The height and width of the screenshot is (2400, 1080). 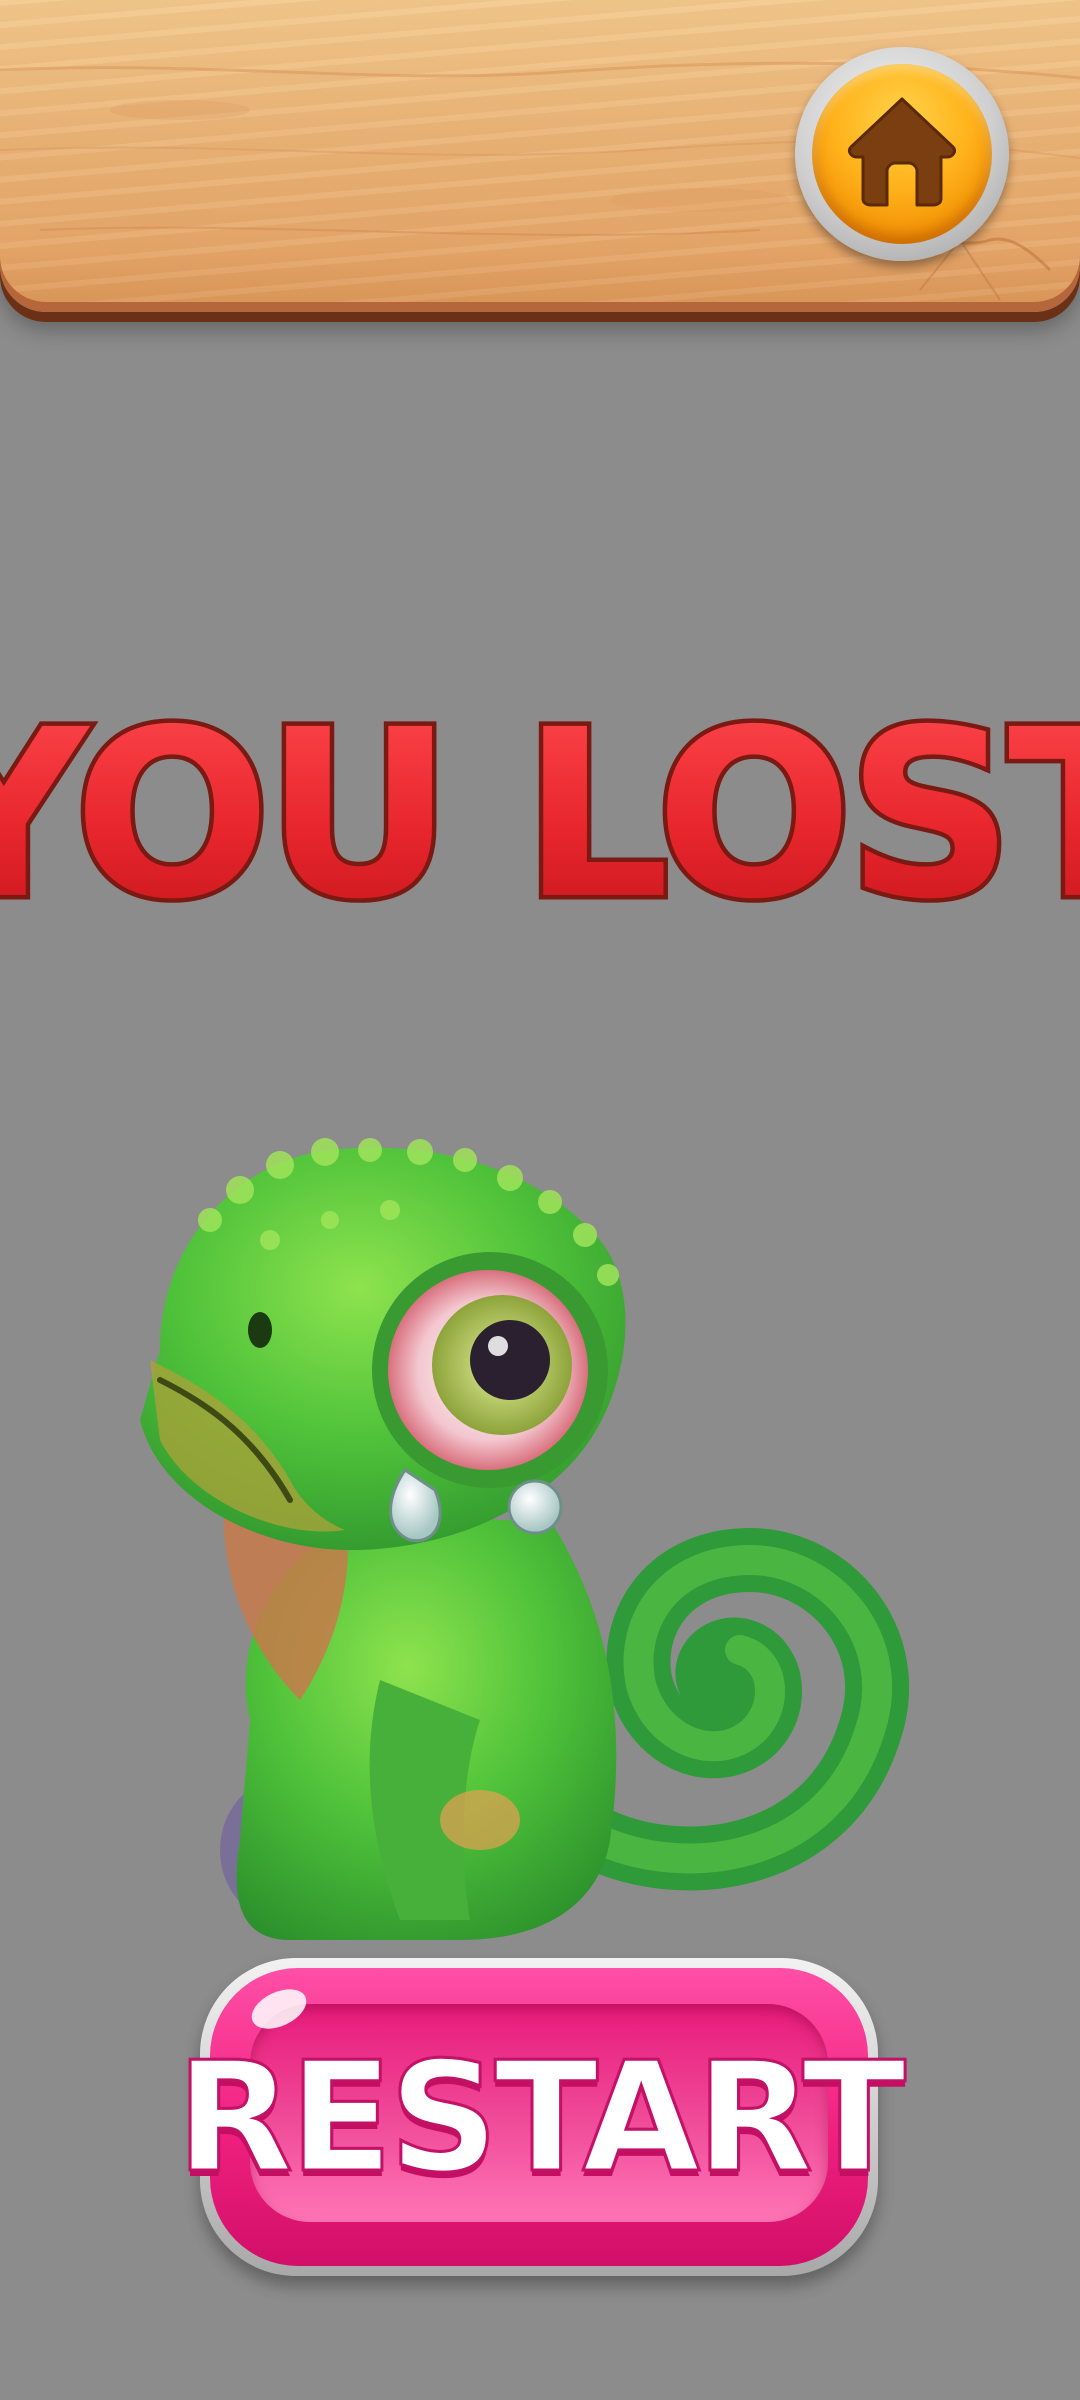 I want to click on result-title-text: YOU LOST, so click(x=540, y=815).